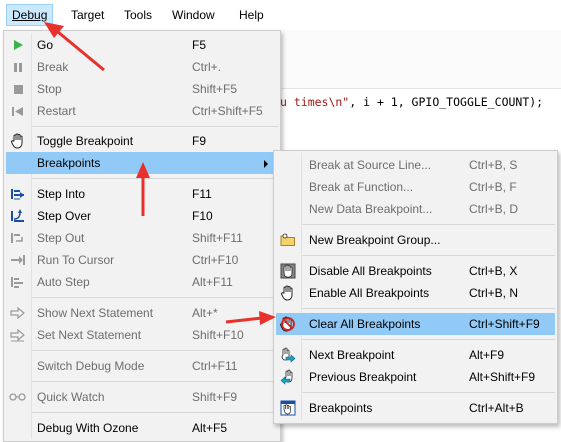 The image size is (561, 442). What do you see at coordinates (143, 189) in the screenshot?
I see `annotation-arrow-breakpoints` at bounding box center [143, 189].